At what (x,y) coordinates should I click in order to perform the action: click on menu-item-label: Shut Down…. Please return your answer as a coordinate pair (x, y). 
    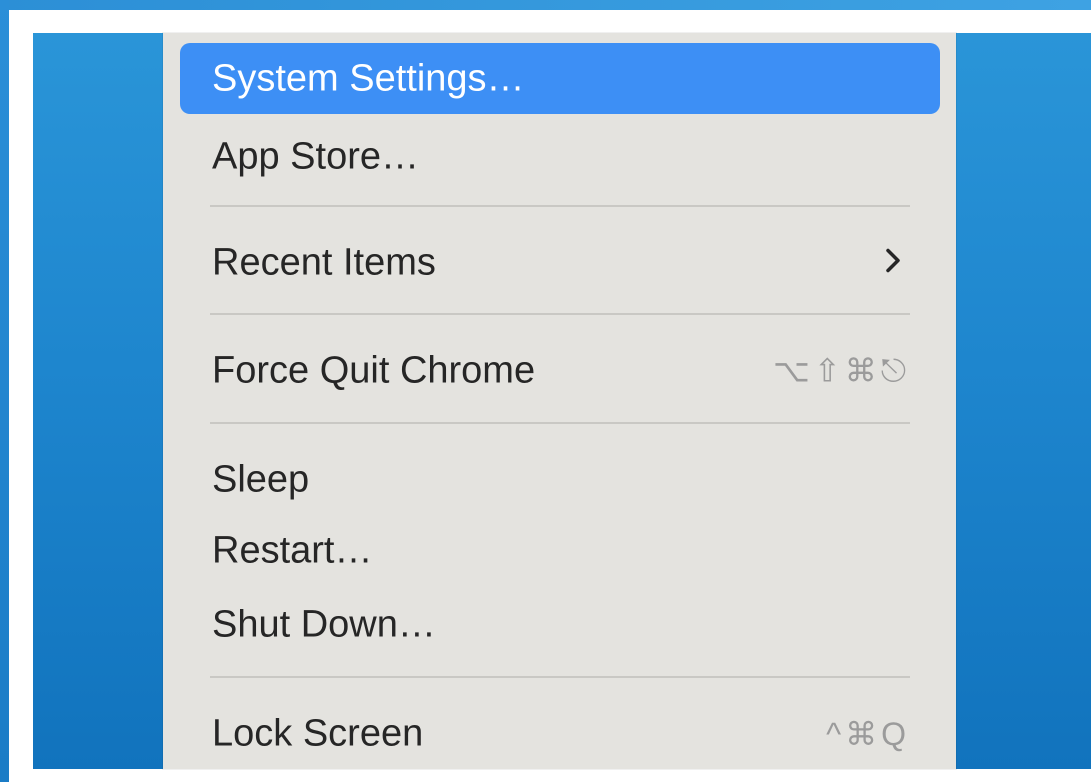
    Looking at the image, I should click on (324, 624).